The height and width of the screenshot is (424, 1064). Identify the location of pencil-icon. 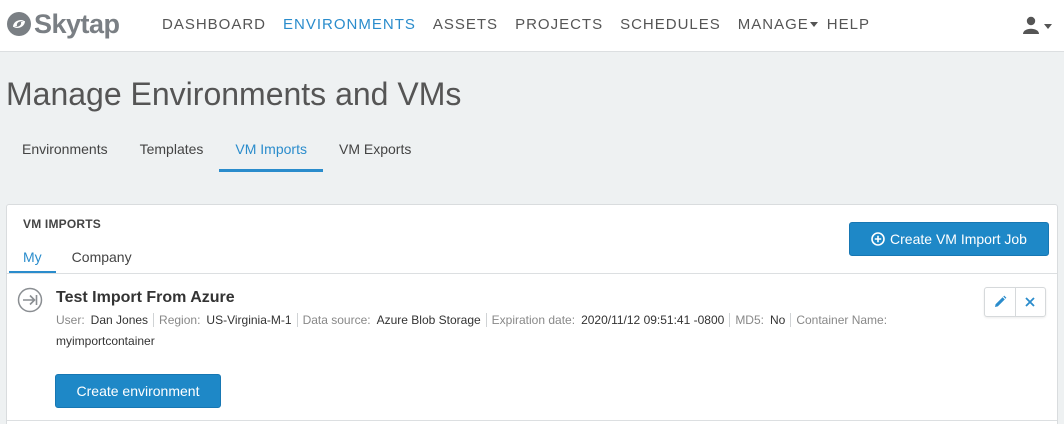
(1000, 301).